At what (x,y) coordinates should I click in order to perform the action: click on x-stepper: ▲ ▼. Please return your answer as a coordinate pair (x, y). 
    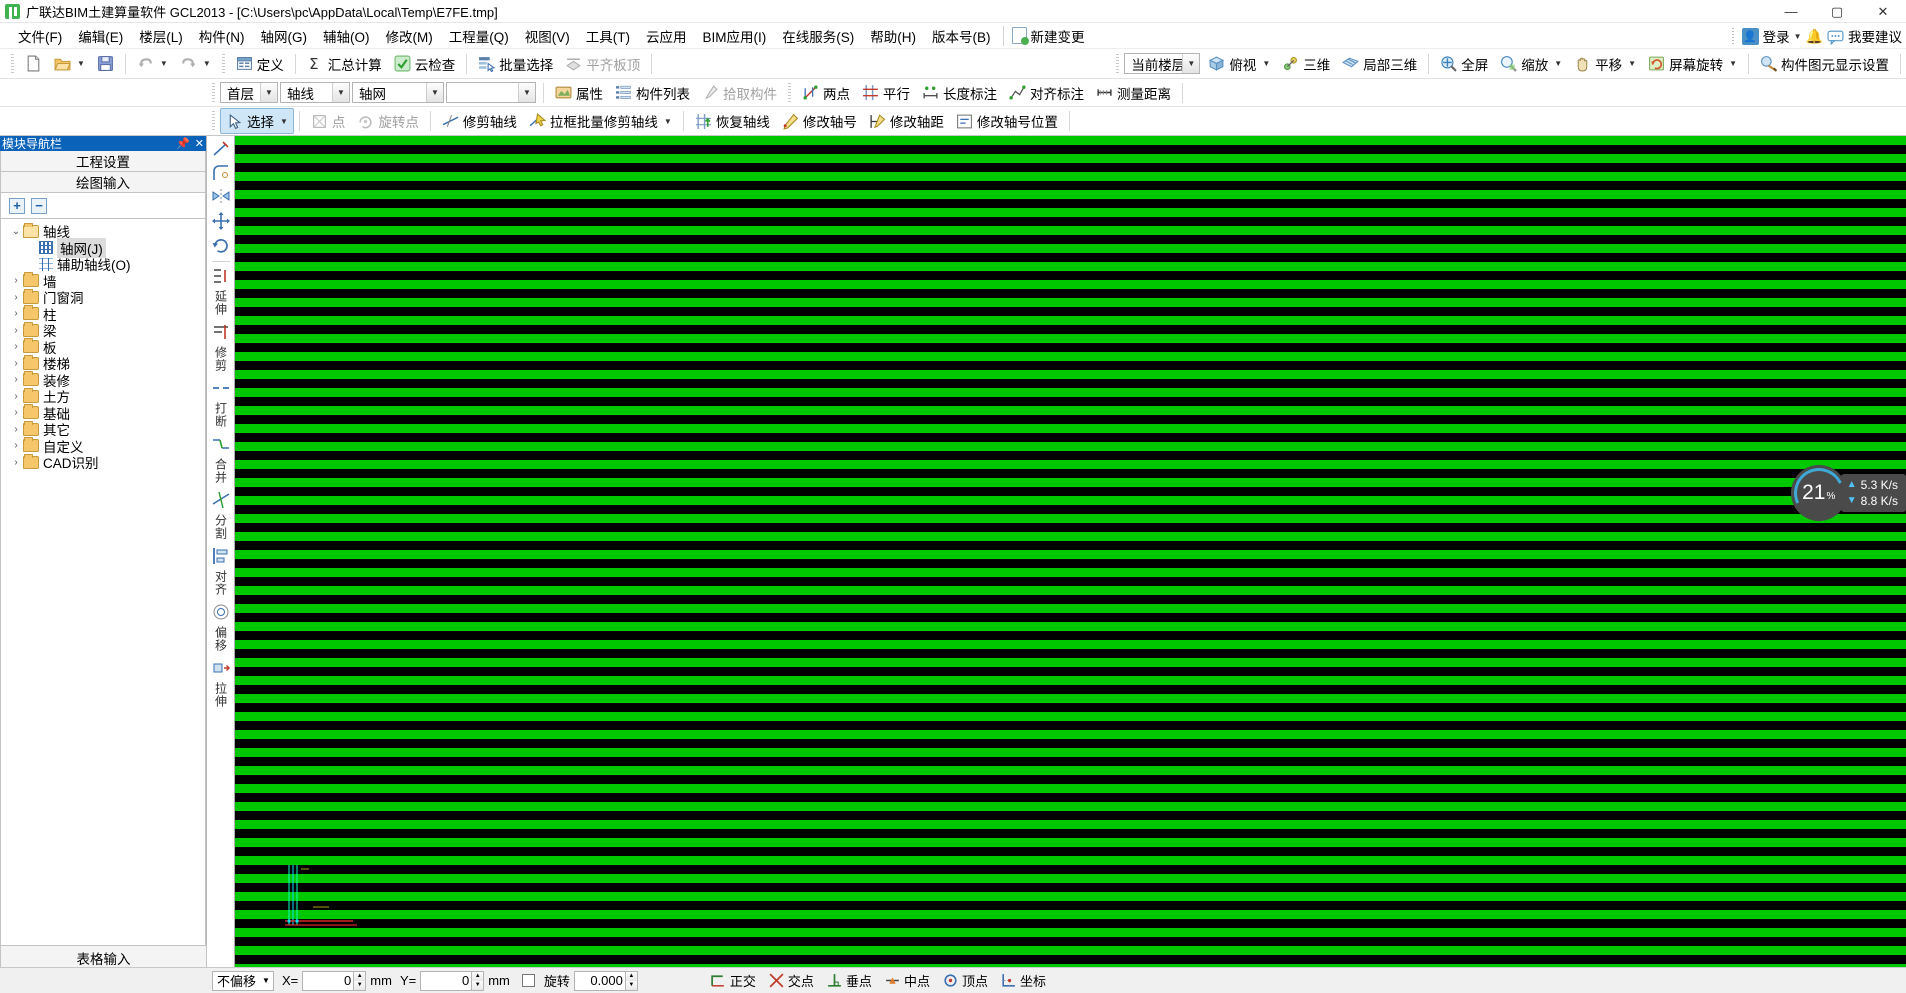
    Looking at the image, I should click on (360, 980).